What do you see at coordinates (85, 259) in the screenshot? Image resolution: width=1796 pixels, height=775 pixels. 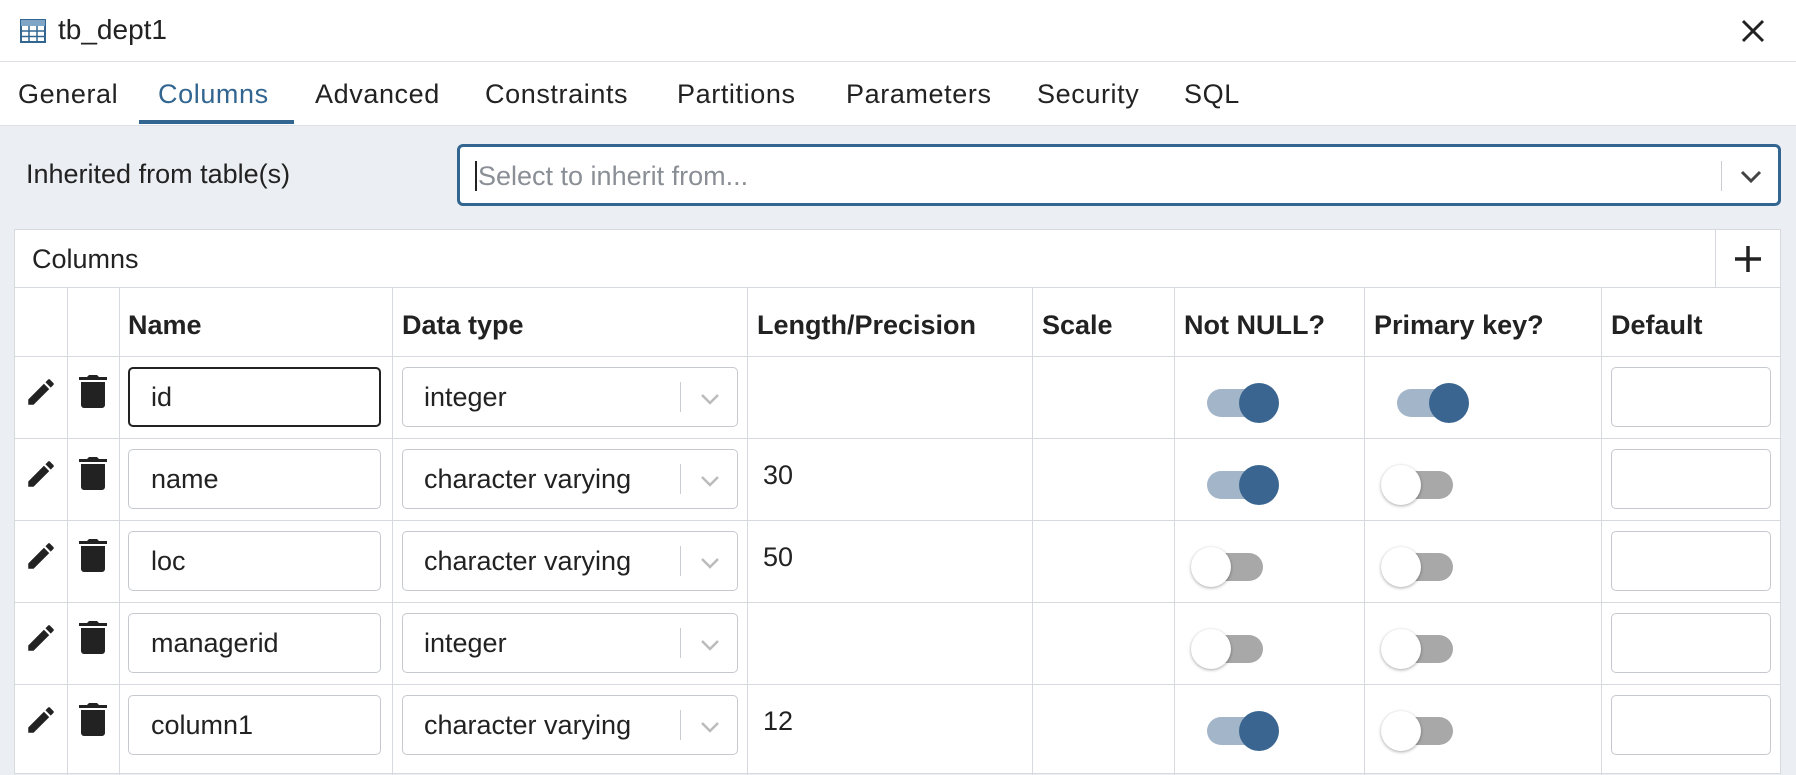 I see `columns-panel-title: Columns` at bounding box center [85, 259].